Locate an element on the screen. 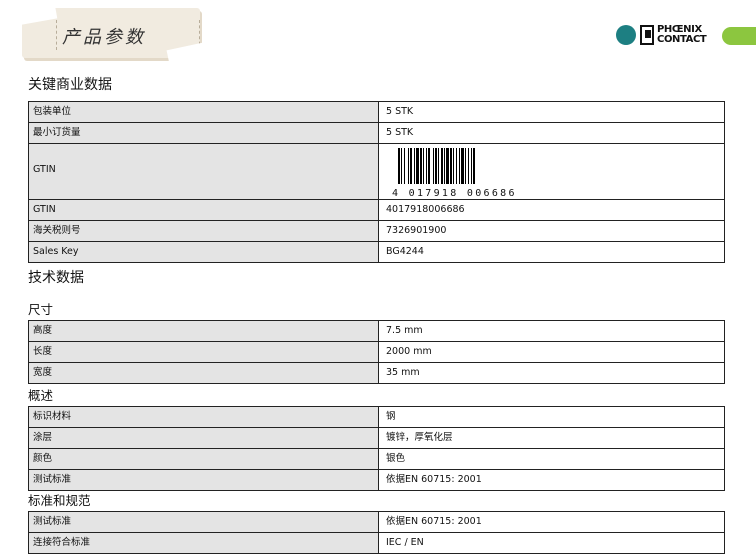 The width and height of the screenshot is (756, 556). standards-table: 测试标准 依据EN 60715: 2001 连接符合标准 IEC / EN is located at coordinates (376, 532).